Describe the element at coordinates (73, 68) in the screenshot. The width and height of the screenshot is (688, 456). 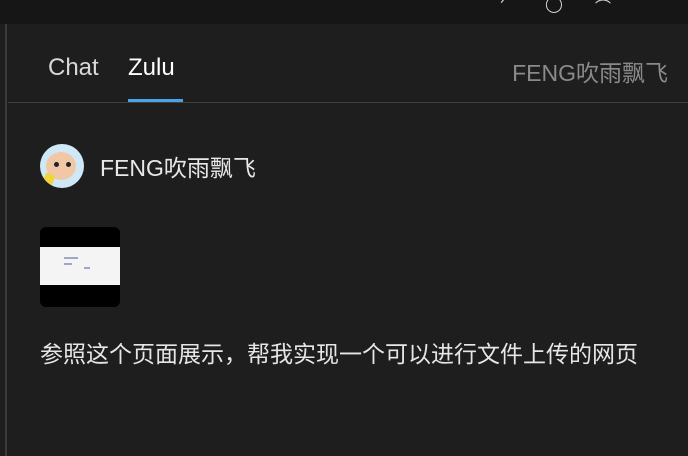
I see `tab-chat: Chat` at that location.